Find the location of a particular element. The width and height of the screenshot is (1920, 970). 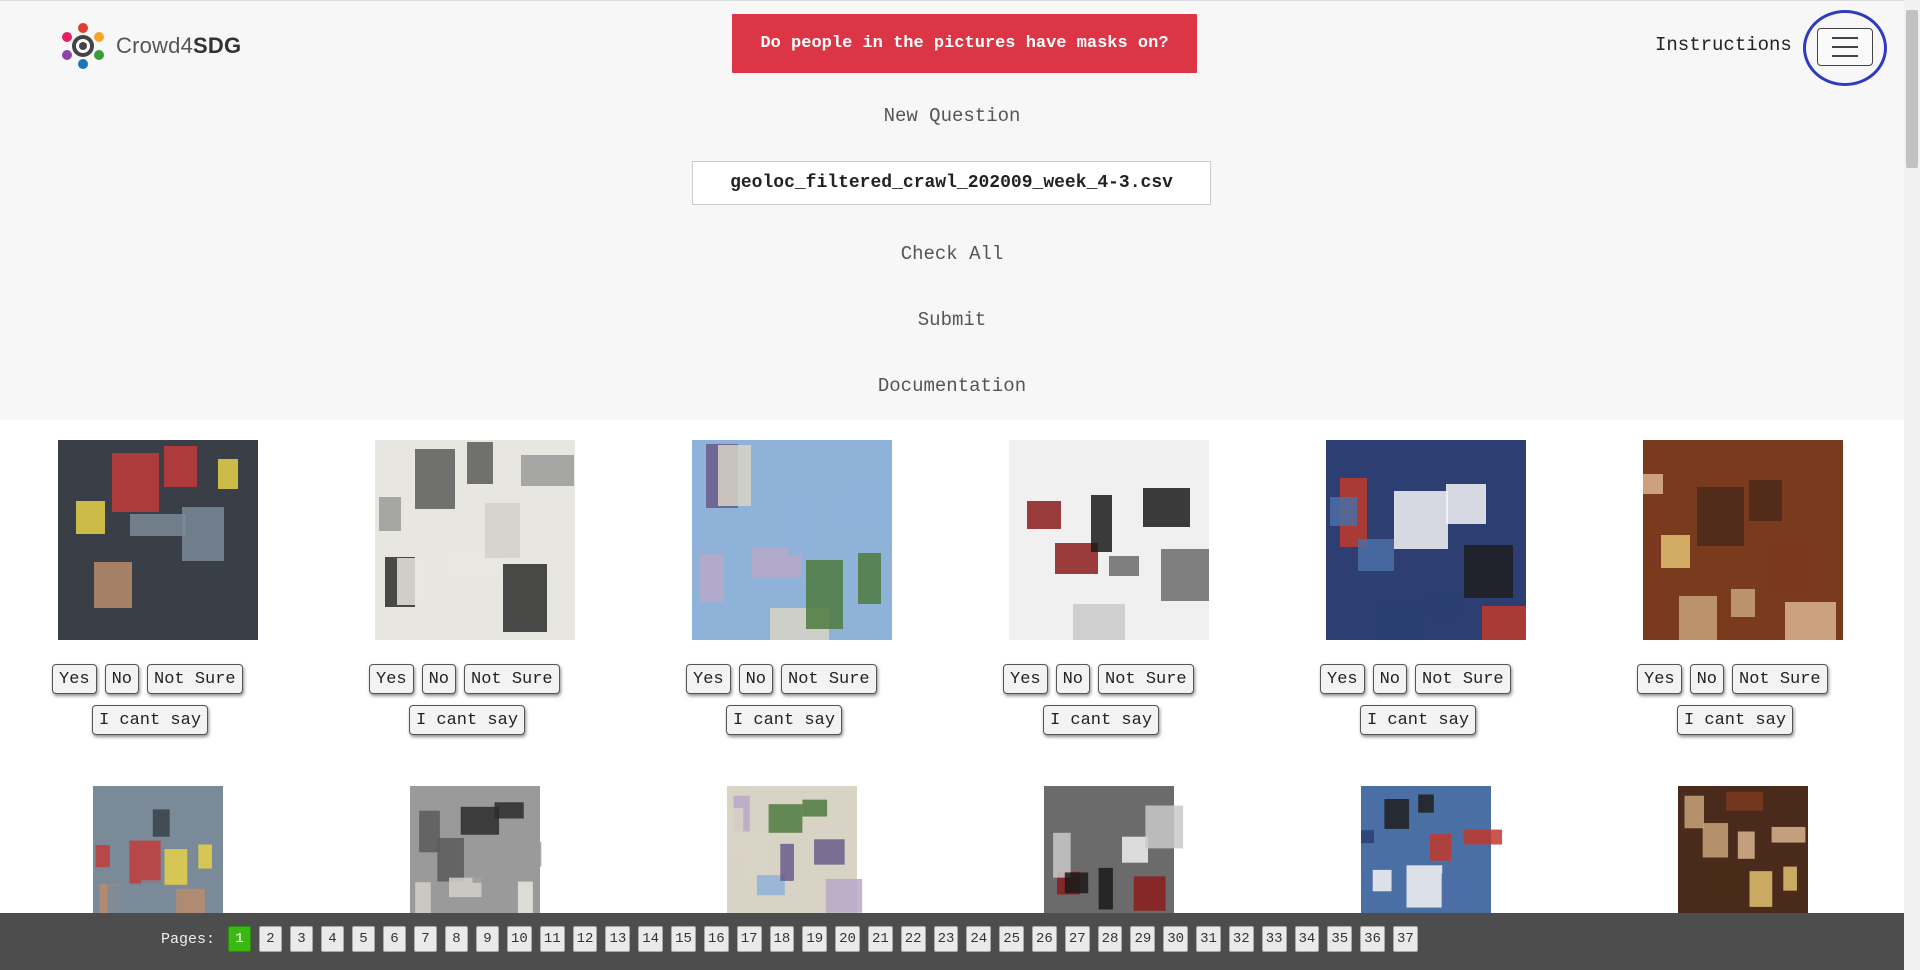

page-28-button: 28 is located at coordinates (1110, 939).